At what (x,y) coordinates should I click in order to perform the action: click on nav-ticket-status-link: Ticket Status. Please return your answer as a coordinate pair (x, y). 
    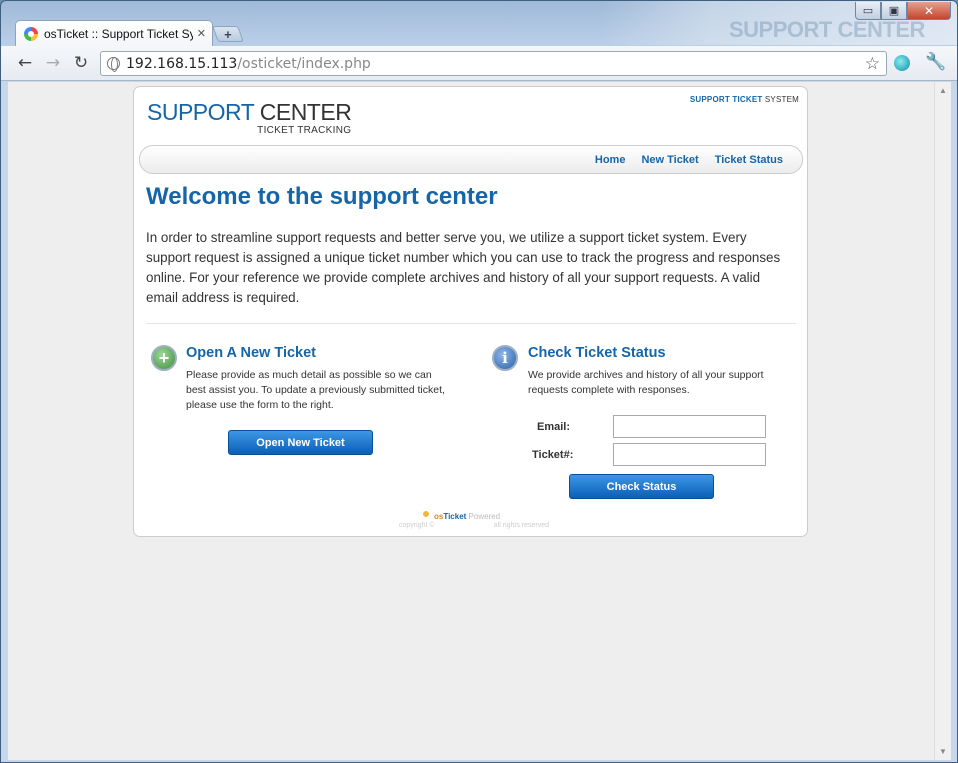
    Looking at the image, I should click on (749, 160).